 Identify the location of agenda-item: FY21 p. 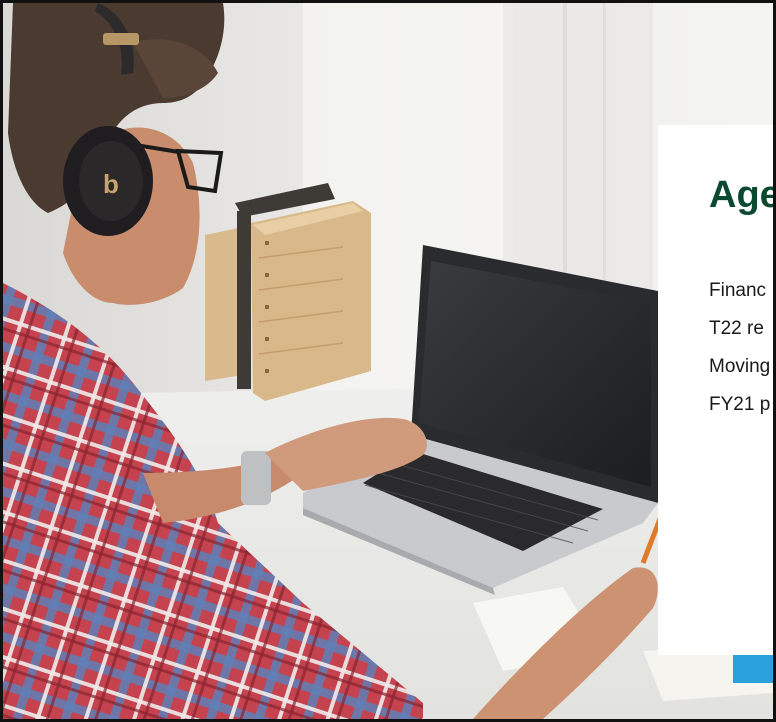
(740, 404).